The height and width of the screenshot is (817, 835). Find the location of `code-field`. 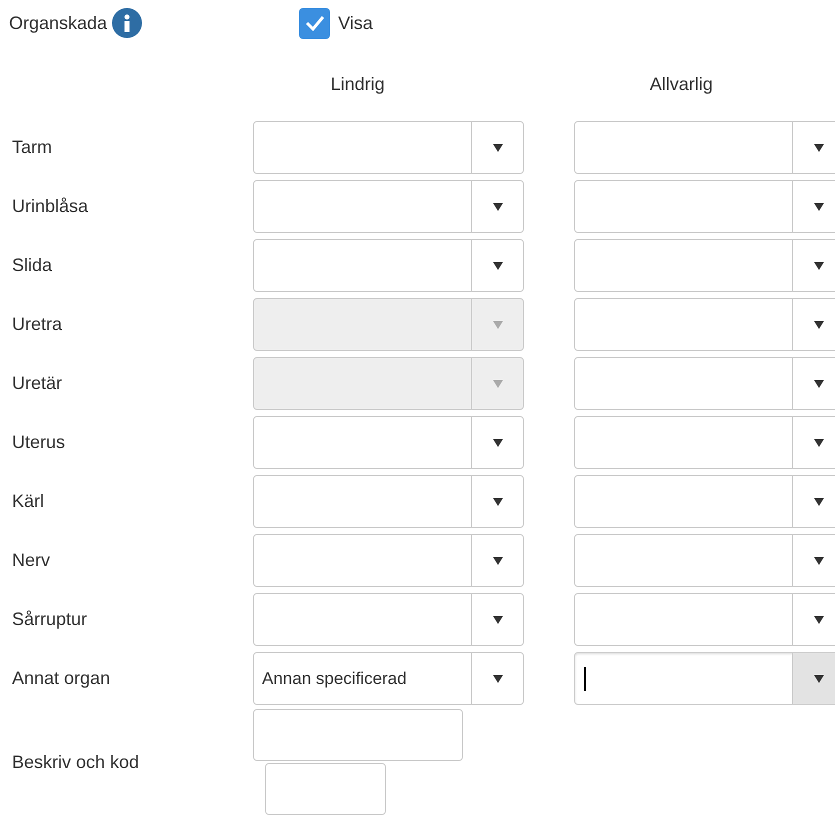

code-field is located at coordinates (325, 789).